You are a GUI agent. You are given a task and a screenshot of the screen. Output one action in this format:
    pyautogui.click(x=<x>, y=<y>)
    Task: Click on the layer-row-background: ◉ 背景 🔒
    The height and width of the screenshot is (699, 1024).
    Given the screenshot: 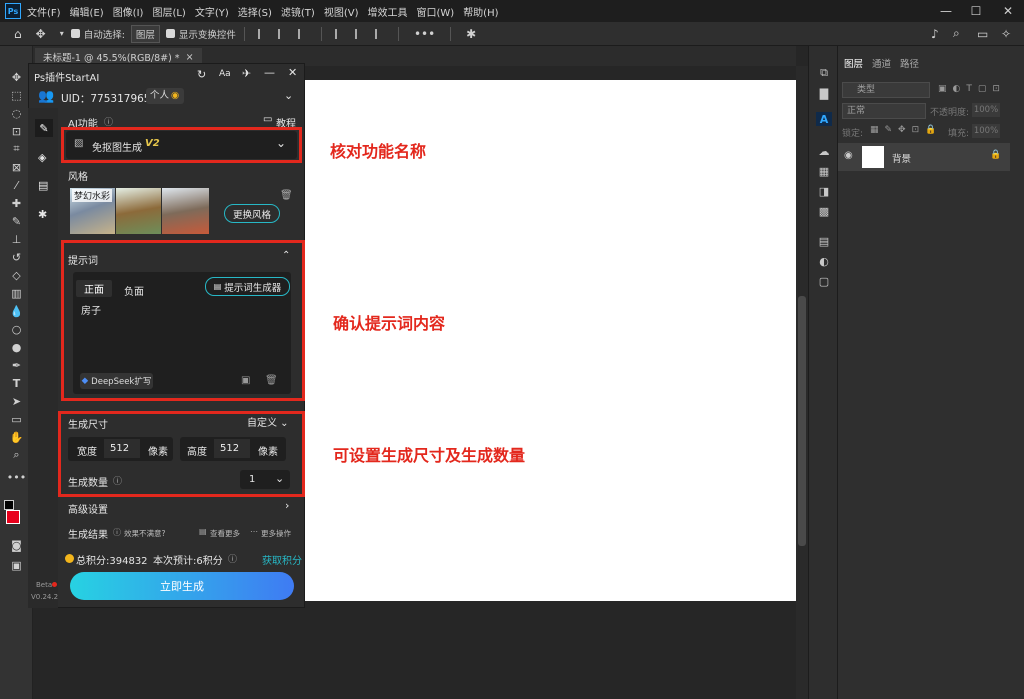 What is the action you would take?
    pyautogui.click(x=924, y=157)
    